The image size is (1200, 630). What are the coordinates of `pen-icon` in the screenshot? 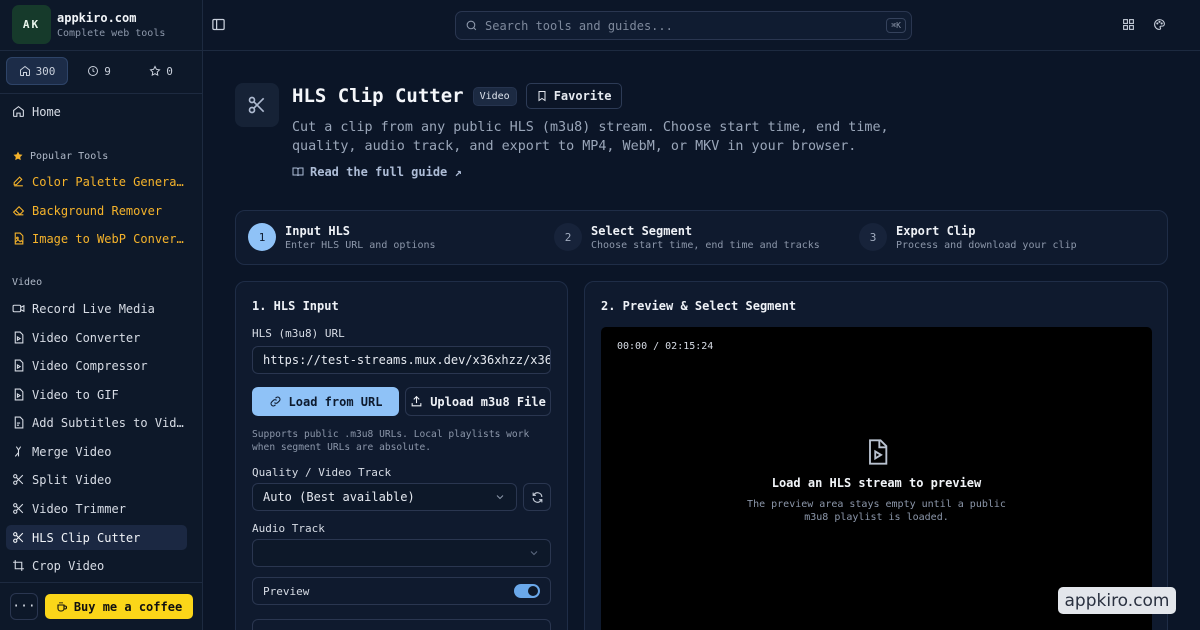 It's located at (18, 181).